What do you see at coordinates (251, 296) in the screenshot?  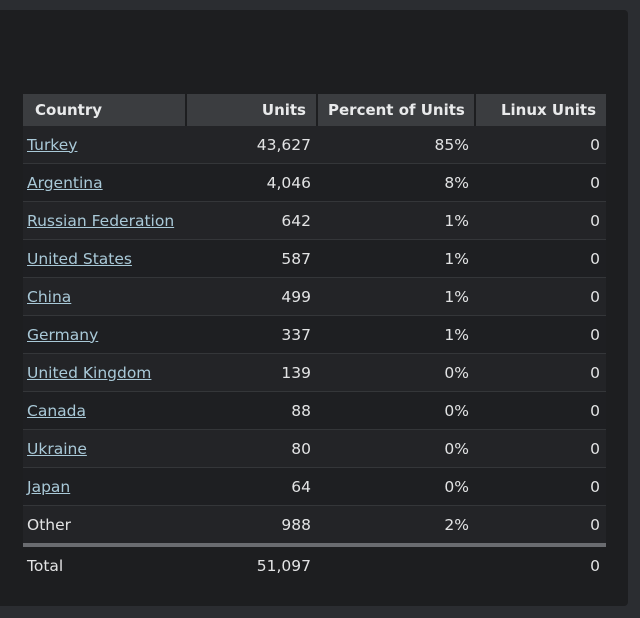 I see `units-cell: 499` at bounding box center [251, 296].